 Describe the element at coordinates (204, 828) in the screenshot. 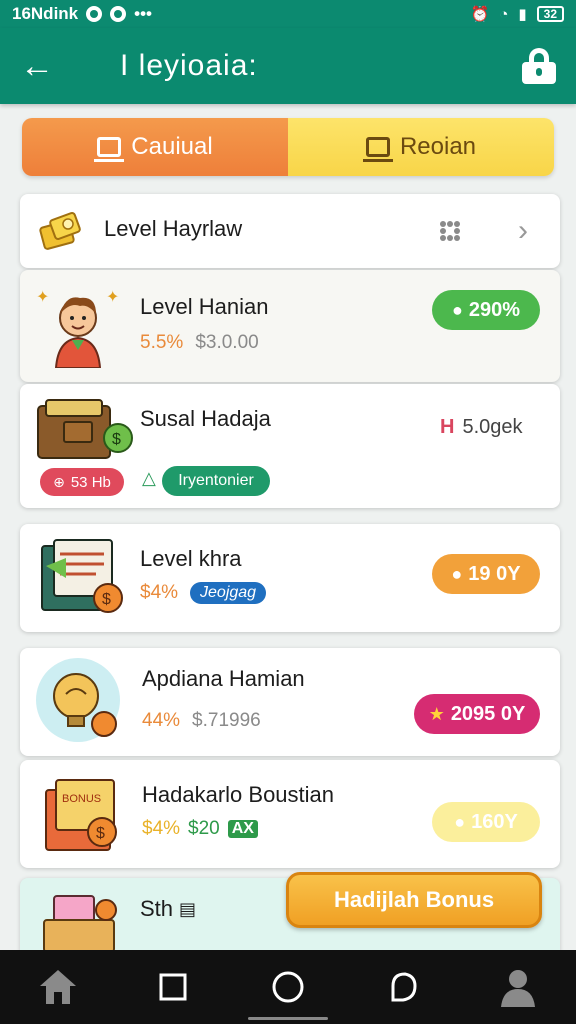

I see `item-amount: $20` at that location.